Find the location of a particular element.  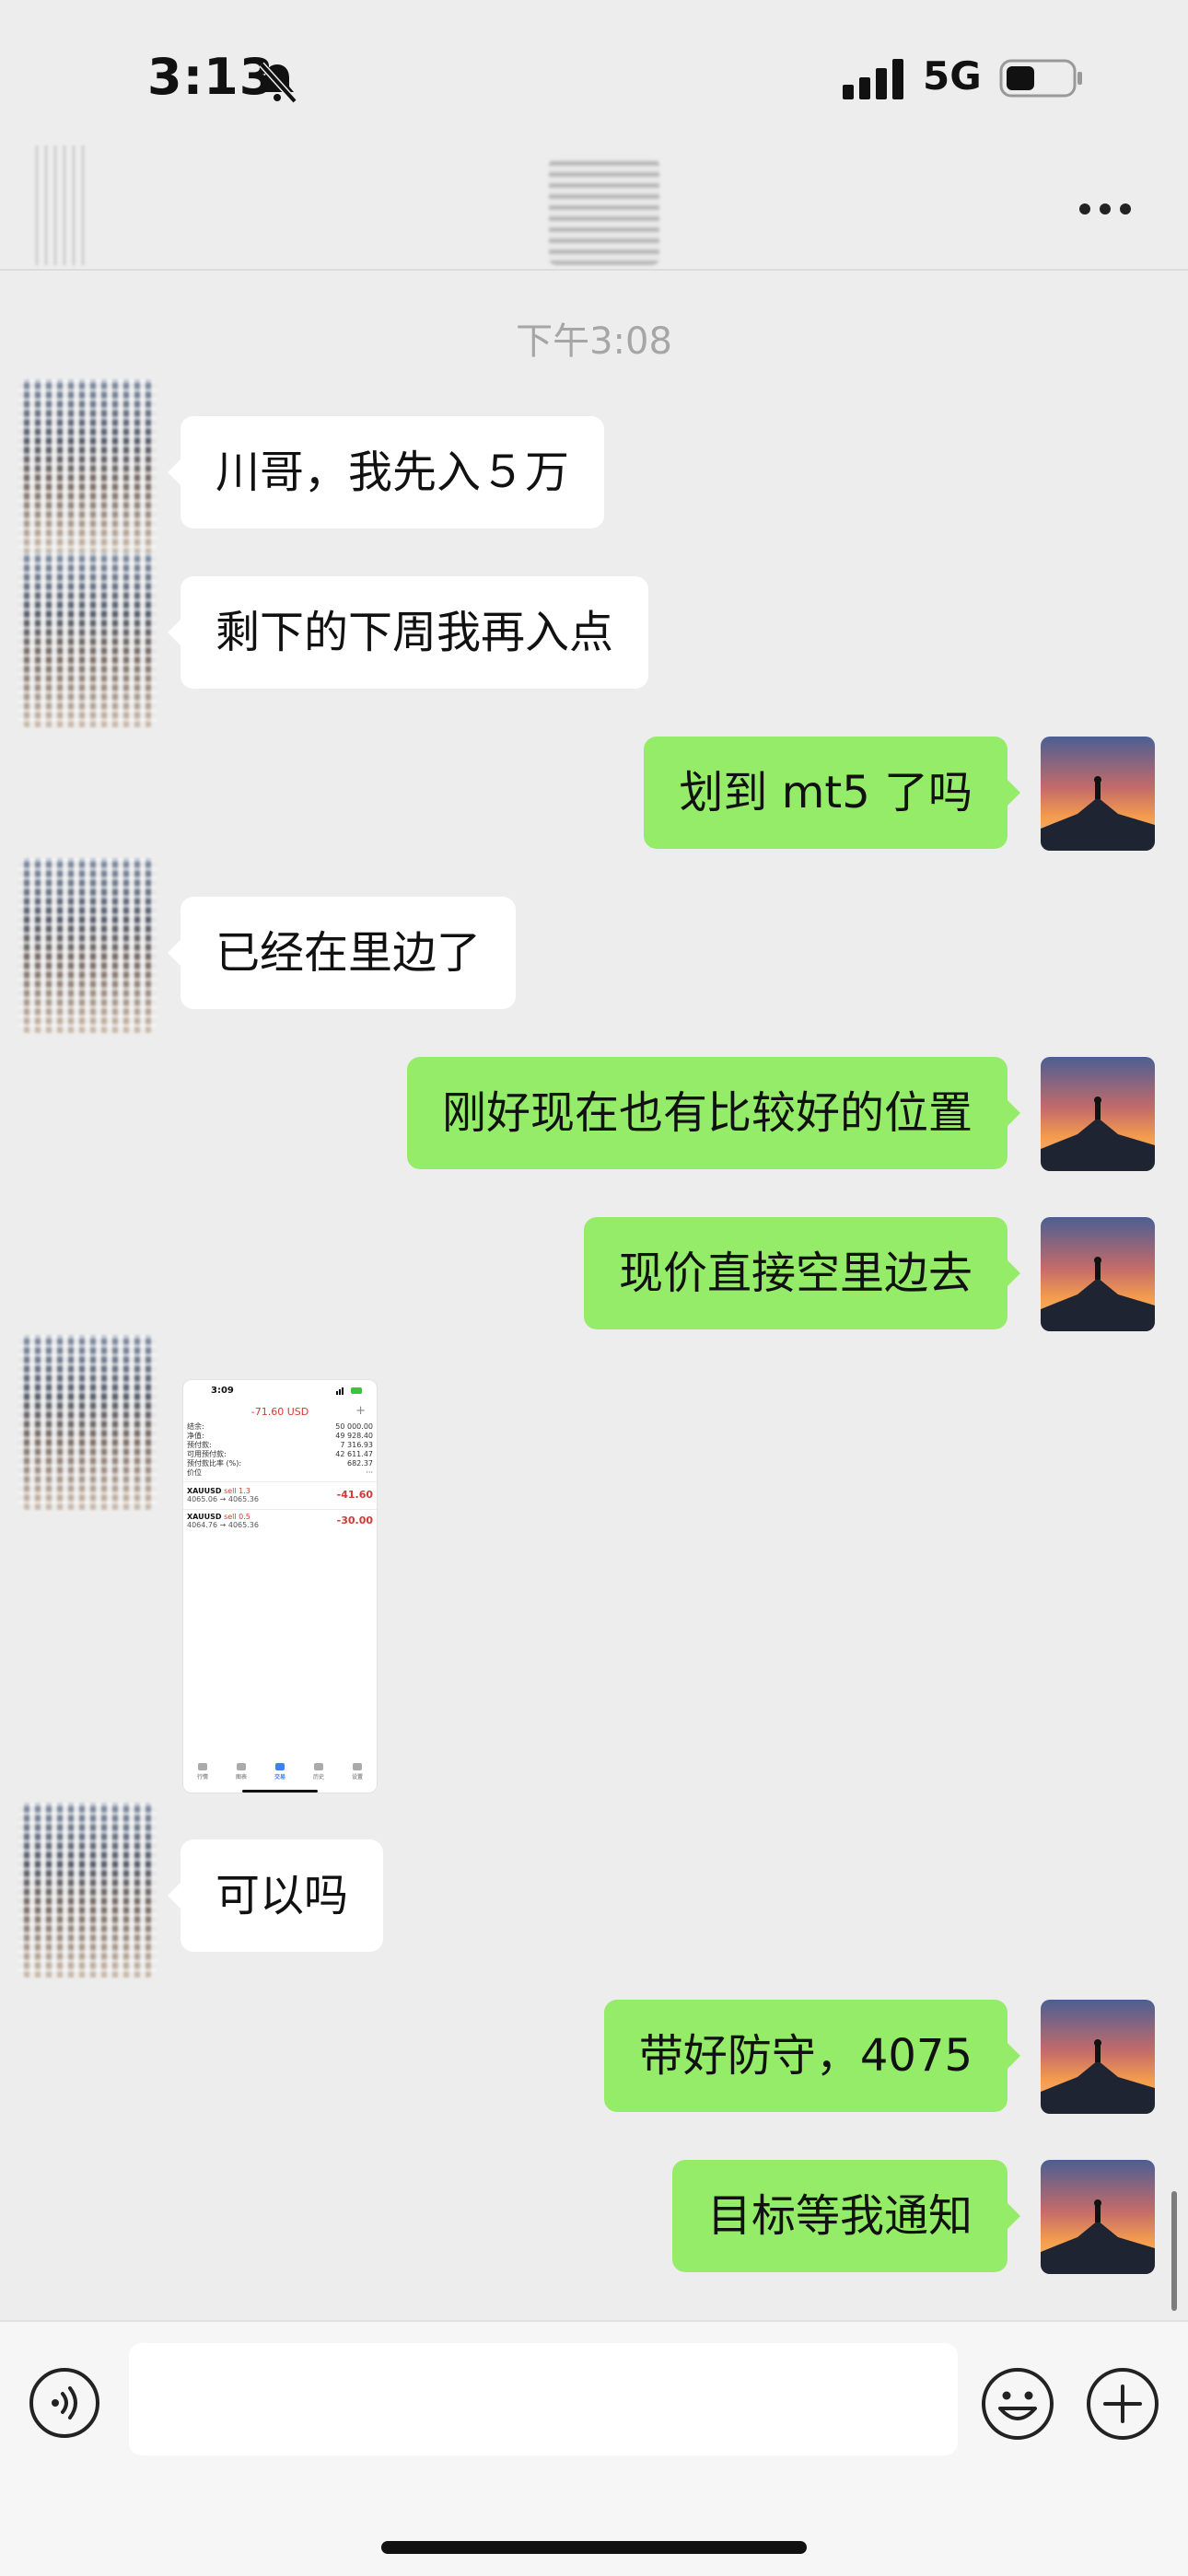

message-bubble: 剩下的下周我再入点 is located at coordinates (408, 632).